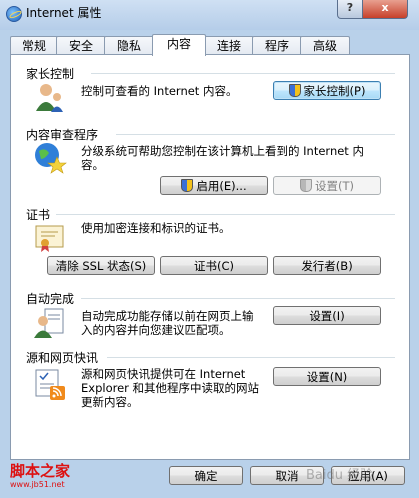 The width and height of the screenshot is (419, 498). What do you see at coordinates (37, 484) in the screenshot?
I see `watermark-jb51-url: www.jb51.net` at bounding box center [37, 484].